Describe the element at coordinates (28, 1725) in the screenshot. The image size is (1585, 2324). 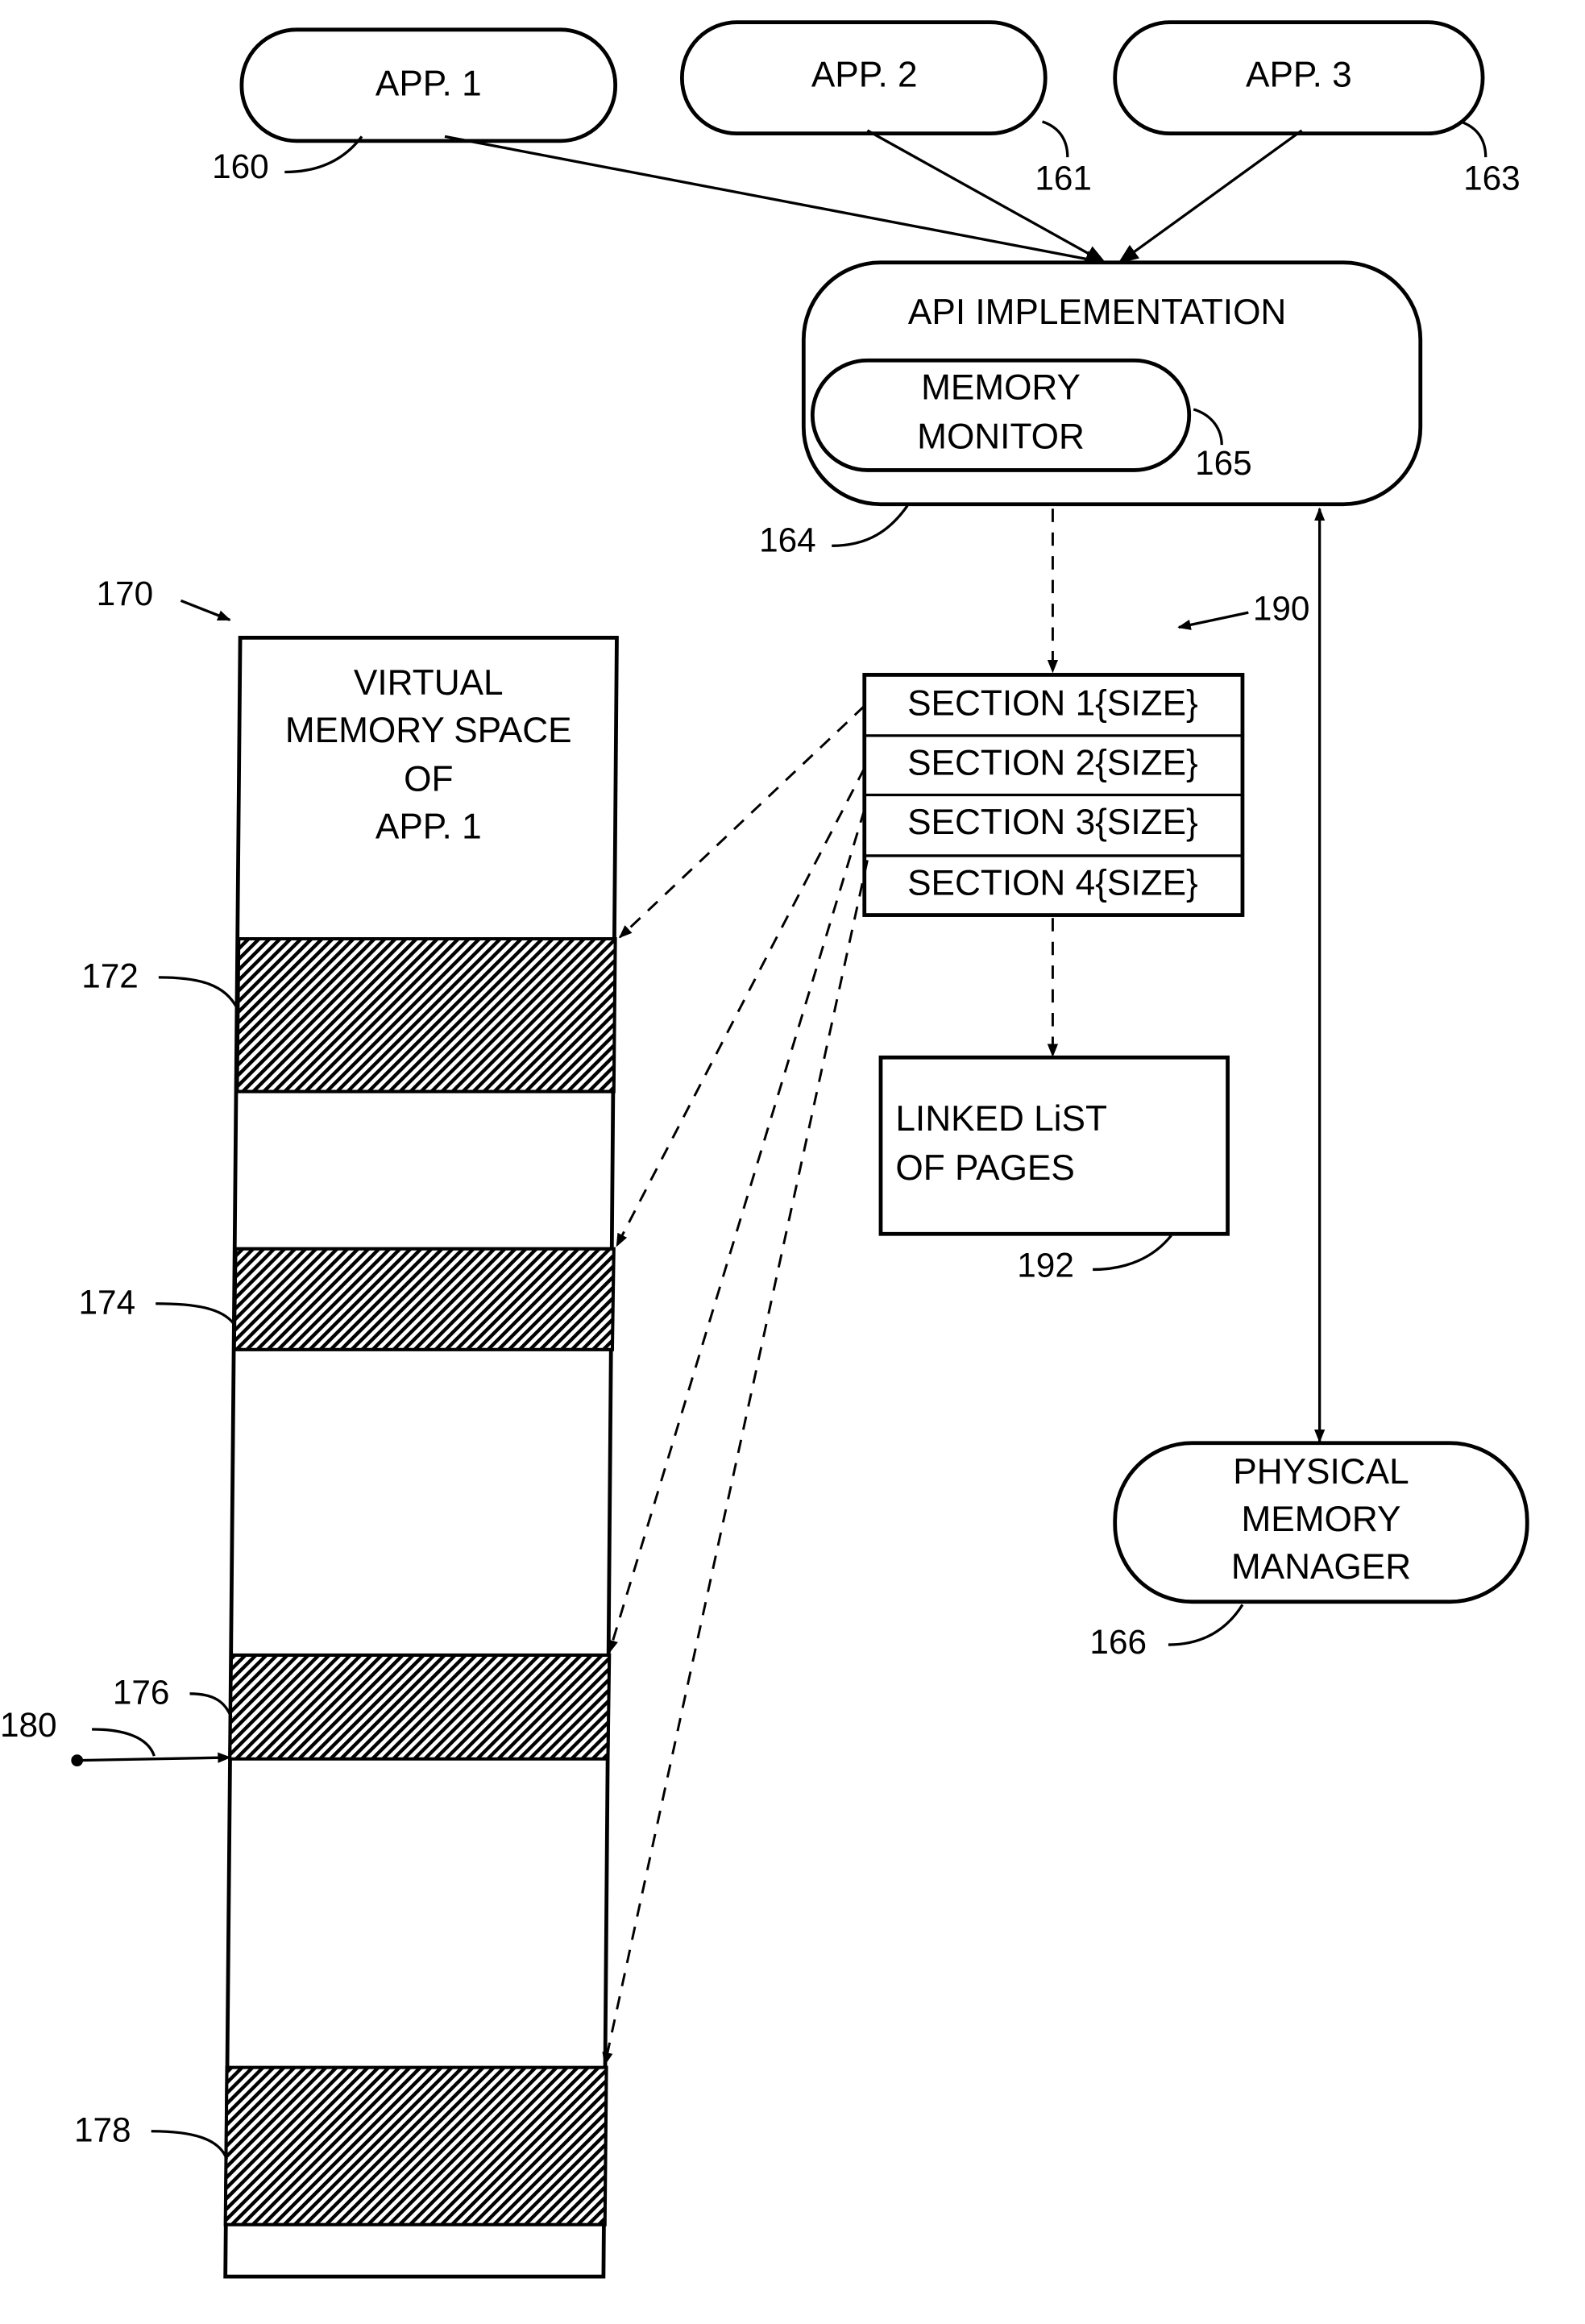
I see `ref-180-label: 180` at that location.